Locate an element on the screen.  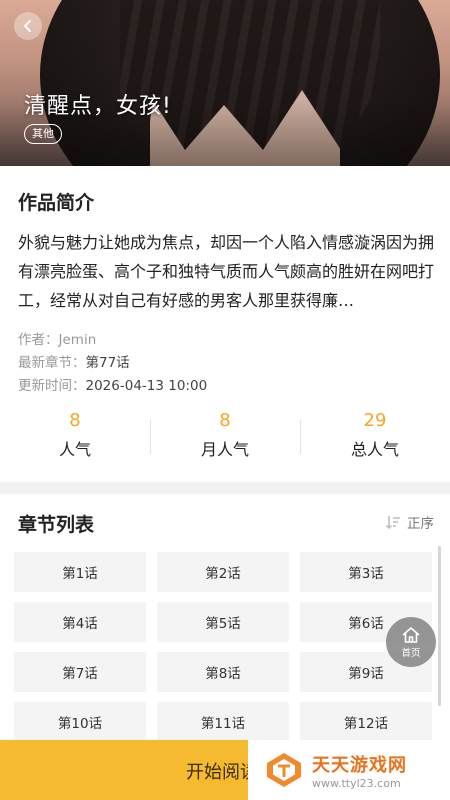
sort-order-label: 正序 is located at coordinates (420, 524).